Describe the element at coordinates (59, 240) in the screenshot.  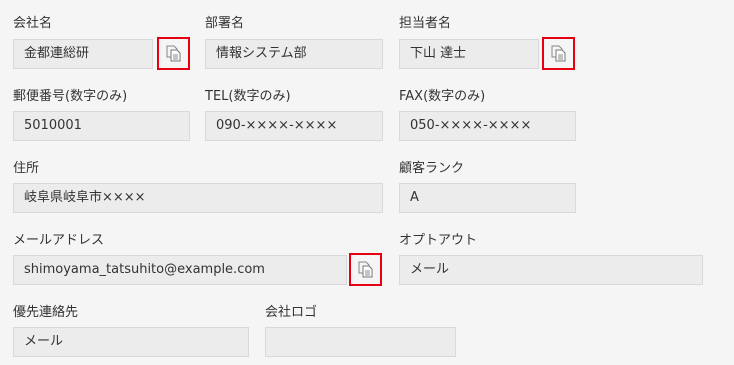
I see `email-label: メールアドレス` at that location.